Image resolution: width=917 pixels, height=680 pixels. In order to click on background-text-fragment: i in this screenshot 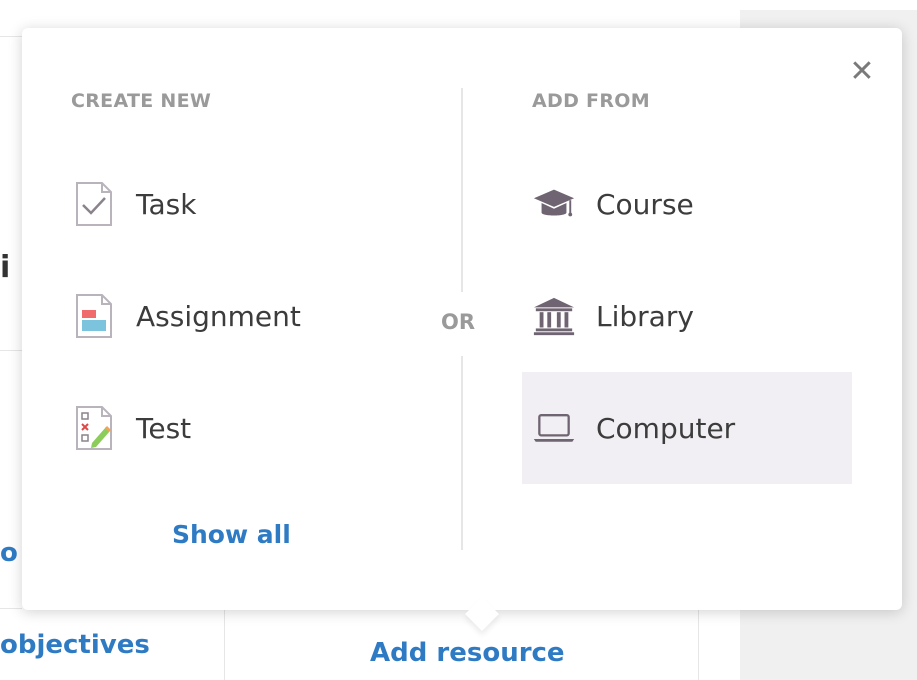, I will do `click(5, 267)`.